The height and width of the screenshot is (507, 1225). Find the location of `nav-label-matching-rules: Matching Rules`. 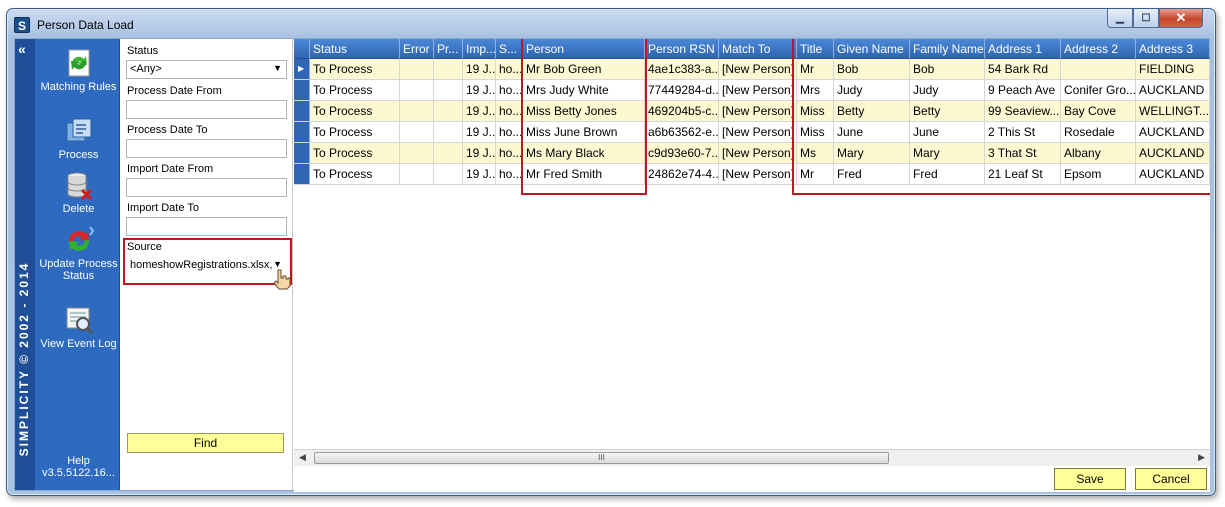

nav-label-matching-rules: Matching Rules is located at coordinates (78, 87).